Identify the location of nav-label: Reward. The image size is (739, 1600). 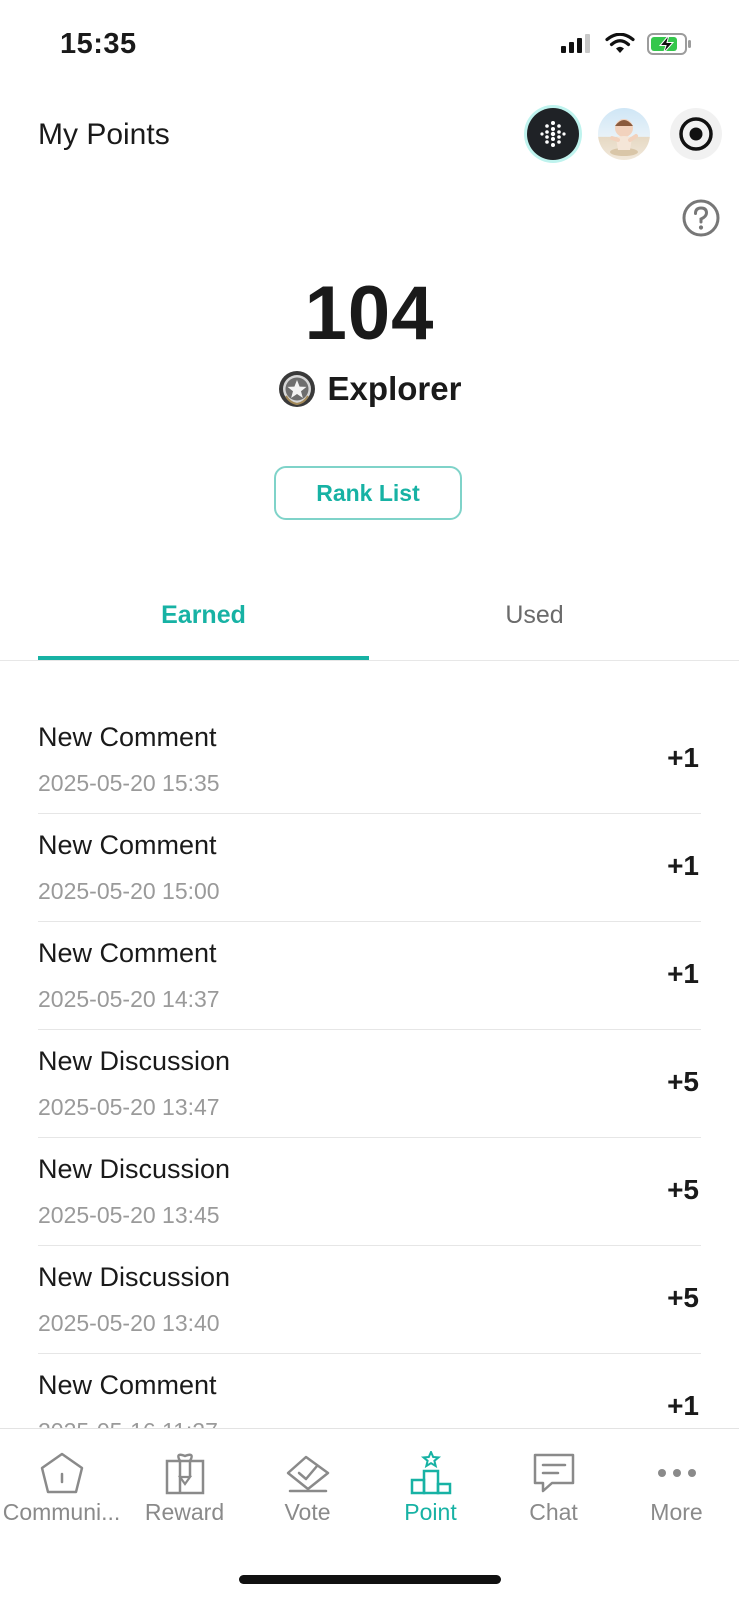
(184, 1512).